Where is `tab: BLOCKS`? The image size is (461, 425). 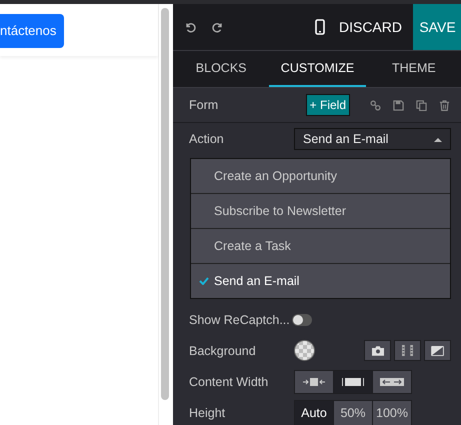
tab: BLOCKS is located at coordinates (221, 69).